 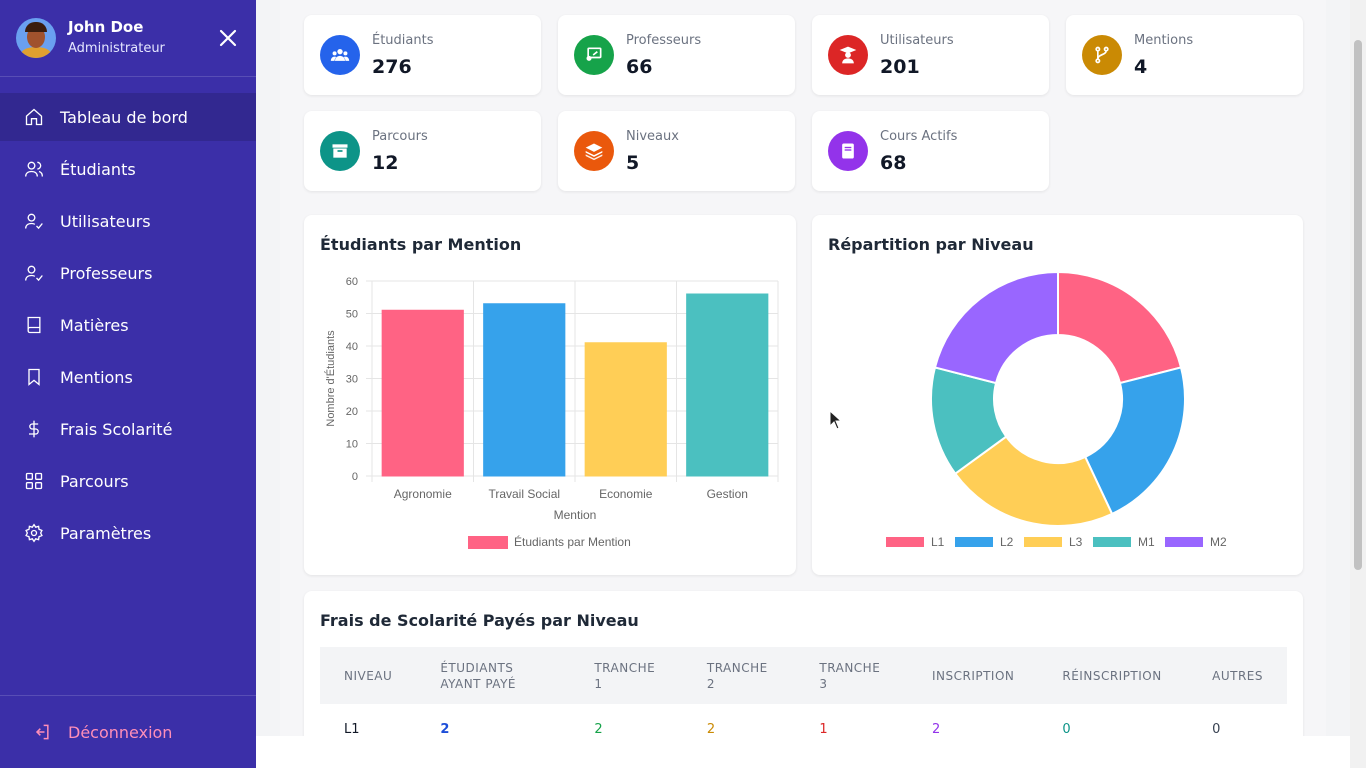 I want to click on gear-icon, so click(x=34, y=533).